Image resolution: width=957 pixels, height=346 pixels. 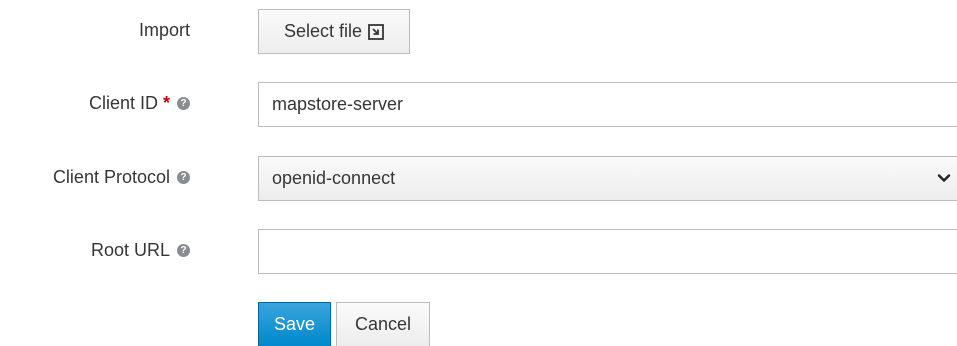 I want to click on import-label: Import, so click(x=164, y=30).